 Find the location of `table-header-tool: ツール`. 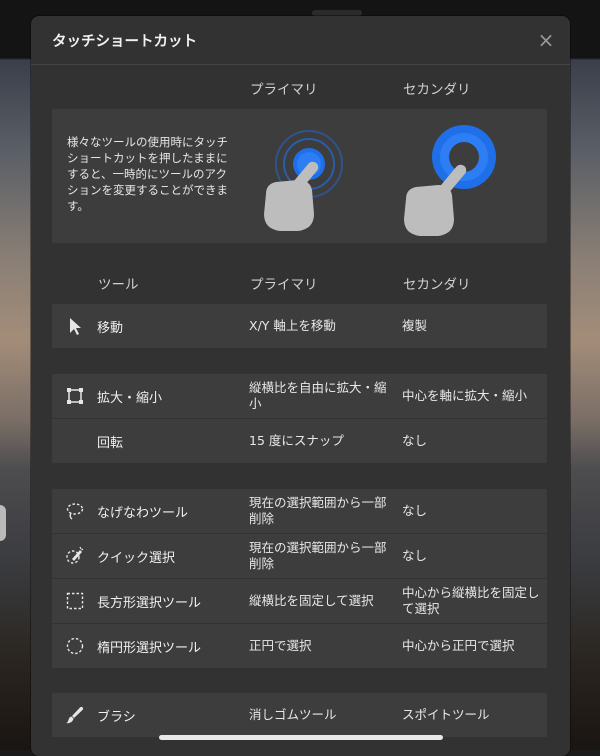

table-header-tool: ツール is located at coordinates (118, 285).